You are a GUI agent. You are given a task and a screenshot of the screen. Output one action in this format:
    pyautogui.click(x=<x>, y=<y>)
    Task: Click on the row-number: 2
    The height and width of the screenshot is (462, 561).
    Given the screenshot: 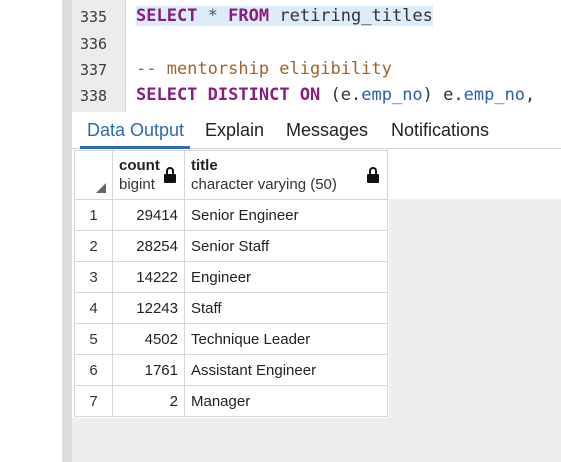 What is the action you would take?
    pyautogui.click(x=93, y=246)
    